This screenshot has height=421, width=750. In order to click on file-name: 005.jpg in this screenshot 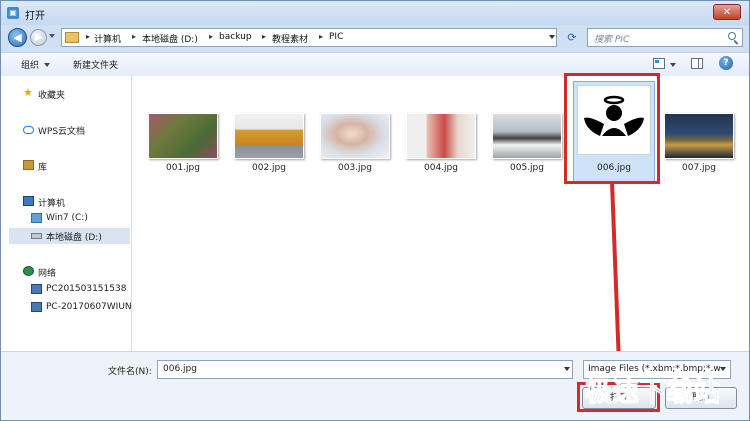, I will do `click(527, 168)`.